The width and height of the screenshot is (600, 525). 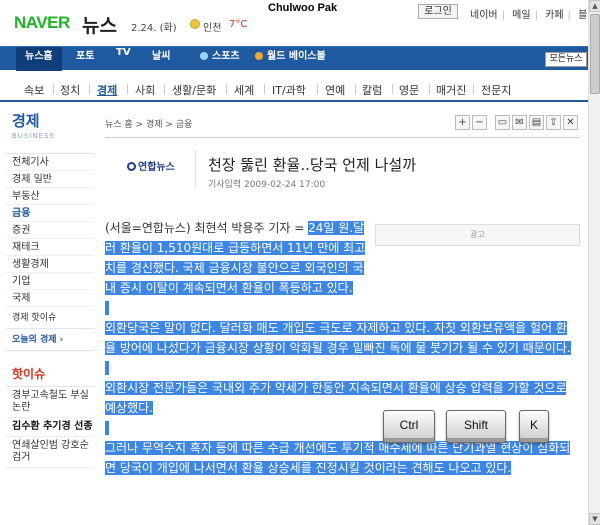 What do you see at coordinates (50, 179) in the screenshot?
I see `sidebar-item-general: 경제 일반` at bounding box center [50, 179].